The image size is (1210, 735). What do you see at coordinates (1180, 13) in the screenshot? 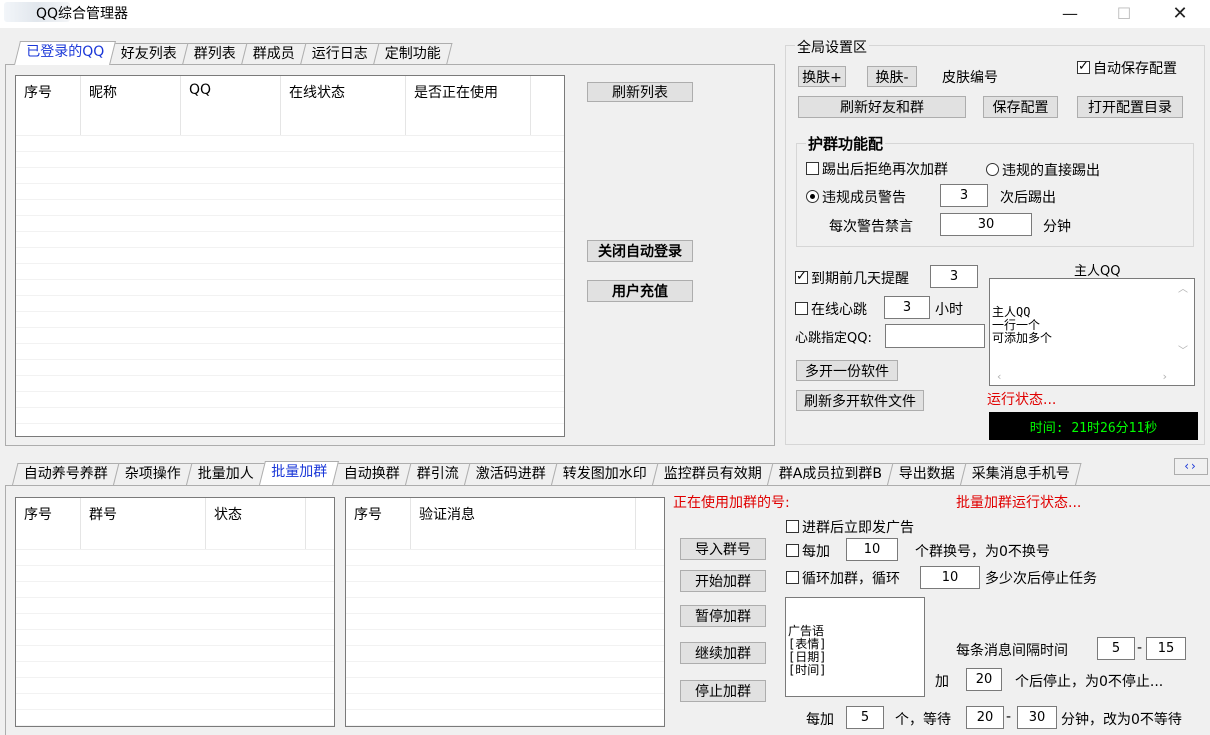
I see `close-button: ✕` at bounding box center [1180, 13].